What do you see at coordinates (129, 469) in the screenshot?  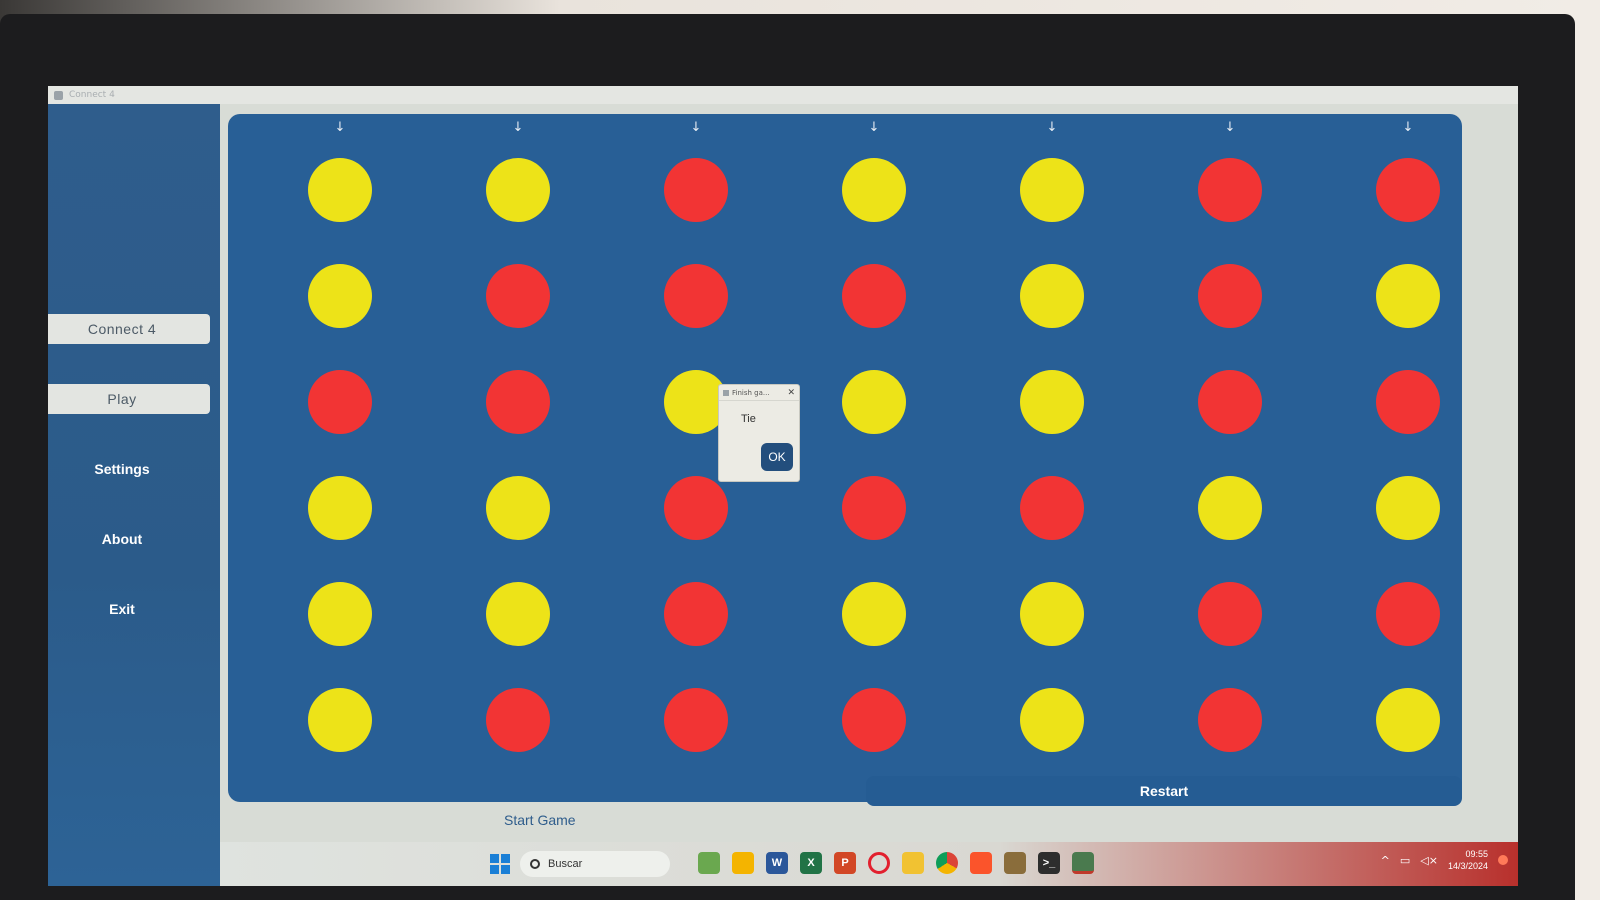 I see `sidebar-item-settings: Settings` at bounding box center [129, 469].